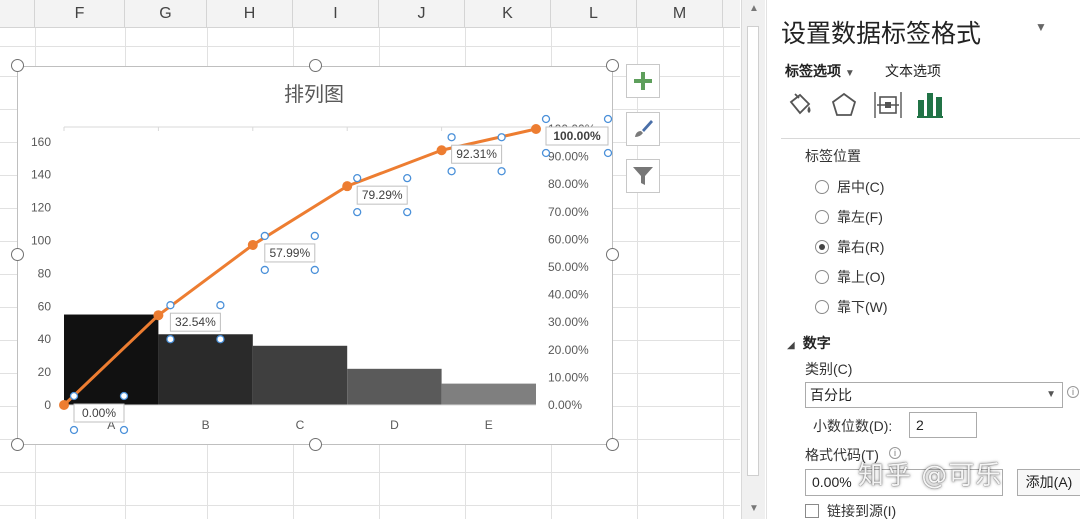 The width and height of the screenshot is (1080, 519). What do you see at coordinates (394, 386) in the screenshot?
I see `bar-d` at bounding box center [394, 386].